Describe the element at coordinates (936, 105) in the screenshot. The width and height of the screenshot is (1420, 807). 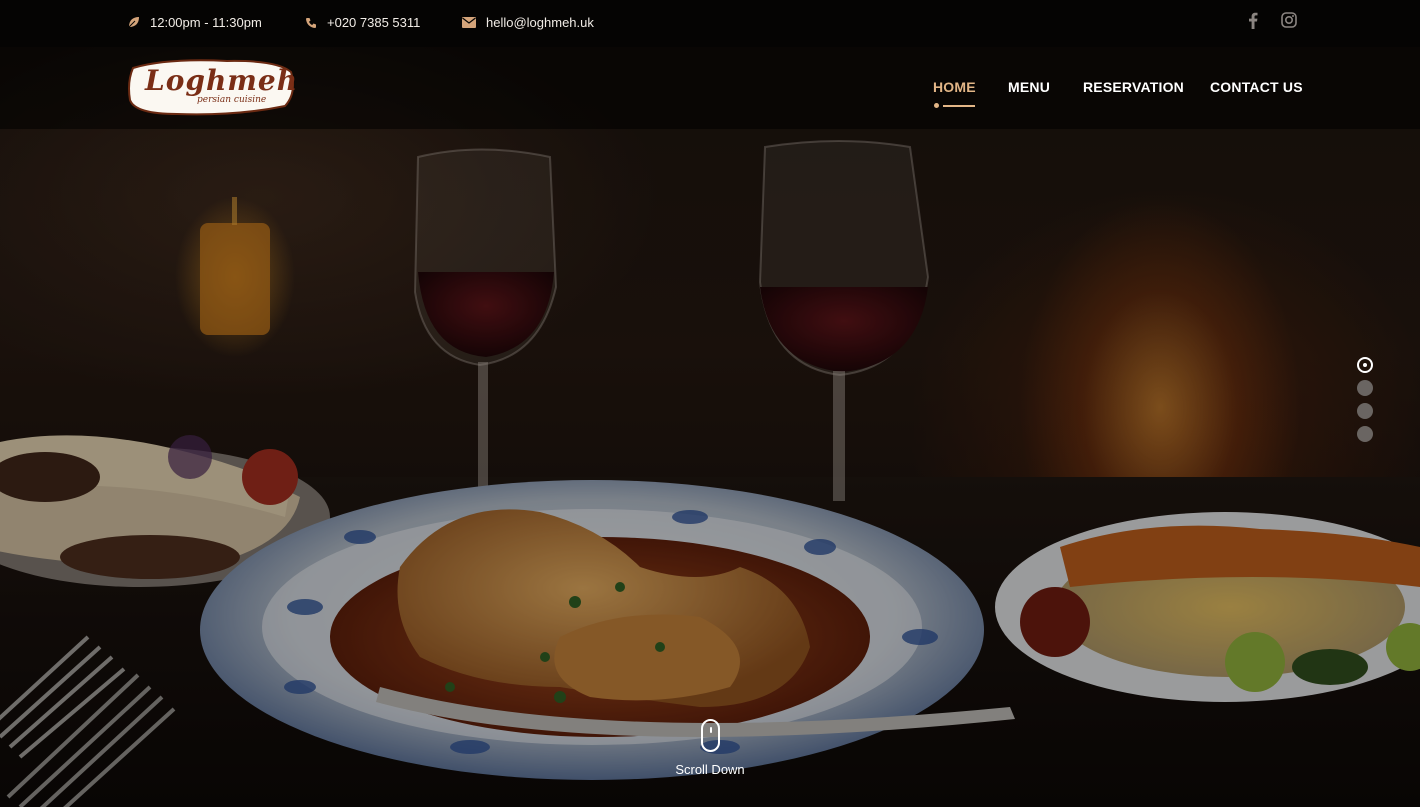
I see `indicator-dot` at that location.